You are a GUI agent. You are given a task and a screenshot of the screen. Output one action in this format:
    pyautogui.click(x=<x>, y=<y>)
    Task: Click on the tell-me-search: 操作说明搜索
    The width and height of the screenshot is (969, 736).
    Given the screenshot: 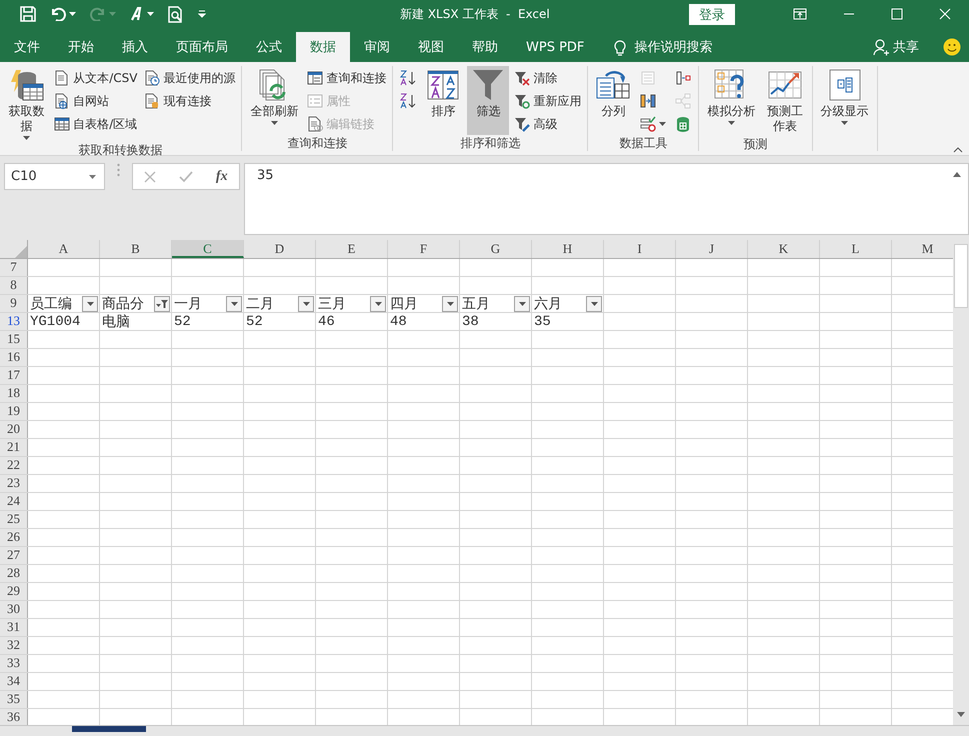 What is the action you would take?
    pyautogui.click(x=673, y=47)
    